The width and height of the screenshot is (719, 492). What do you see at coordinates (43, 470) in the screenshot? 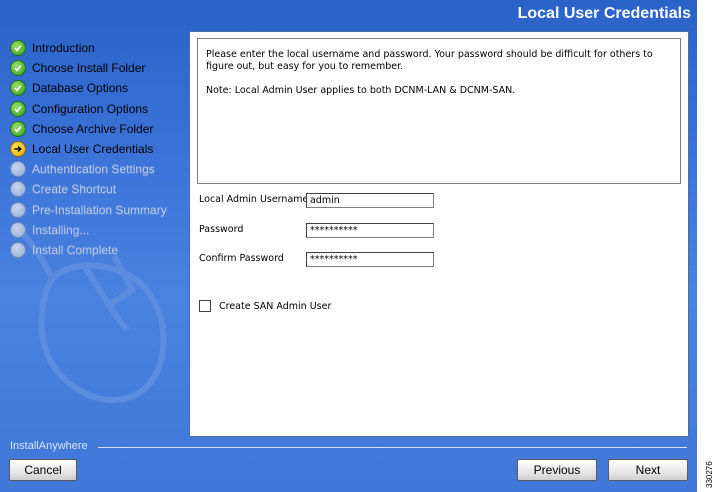
I see `cancel-button: Cancel` at bounding box center [43, 470].